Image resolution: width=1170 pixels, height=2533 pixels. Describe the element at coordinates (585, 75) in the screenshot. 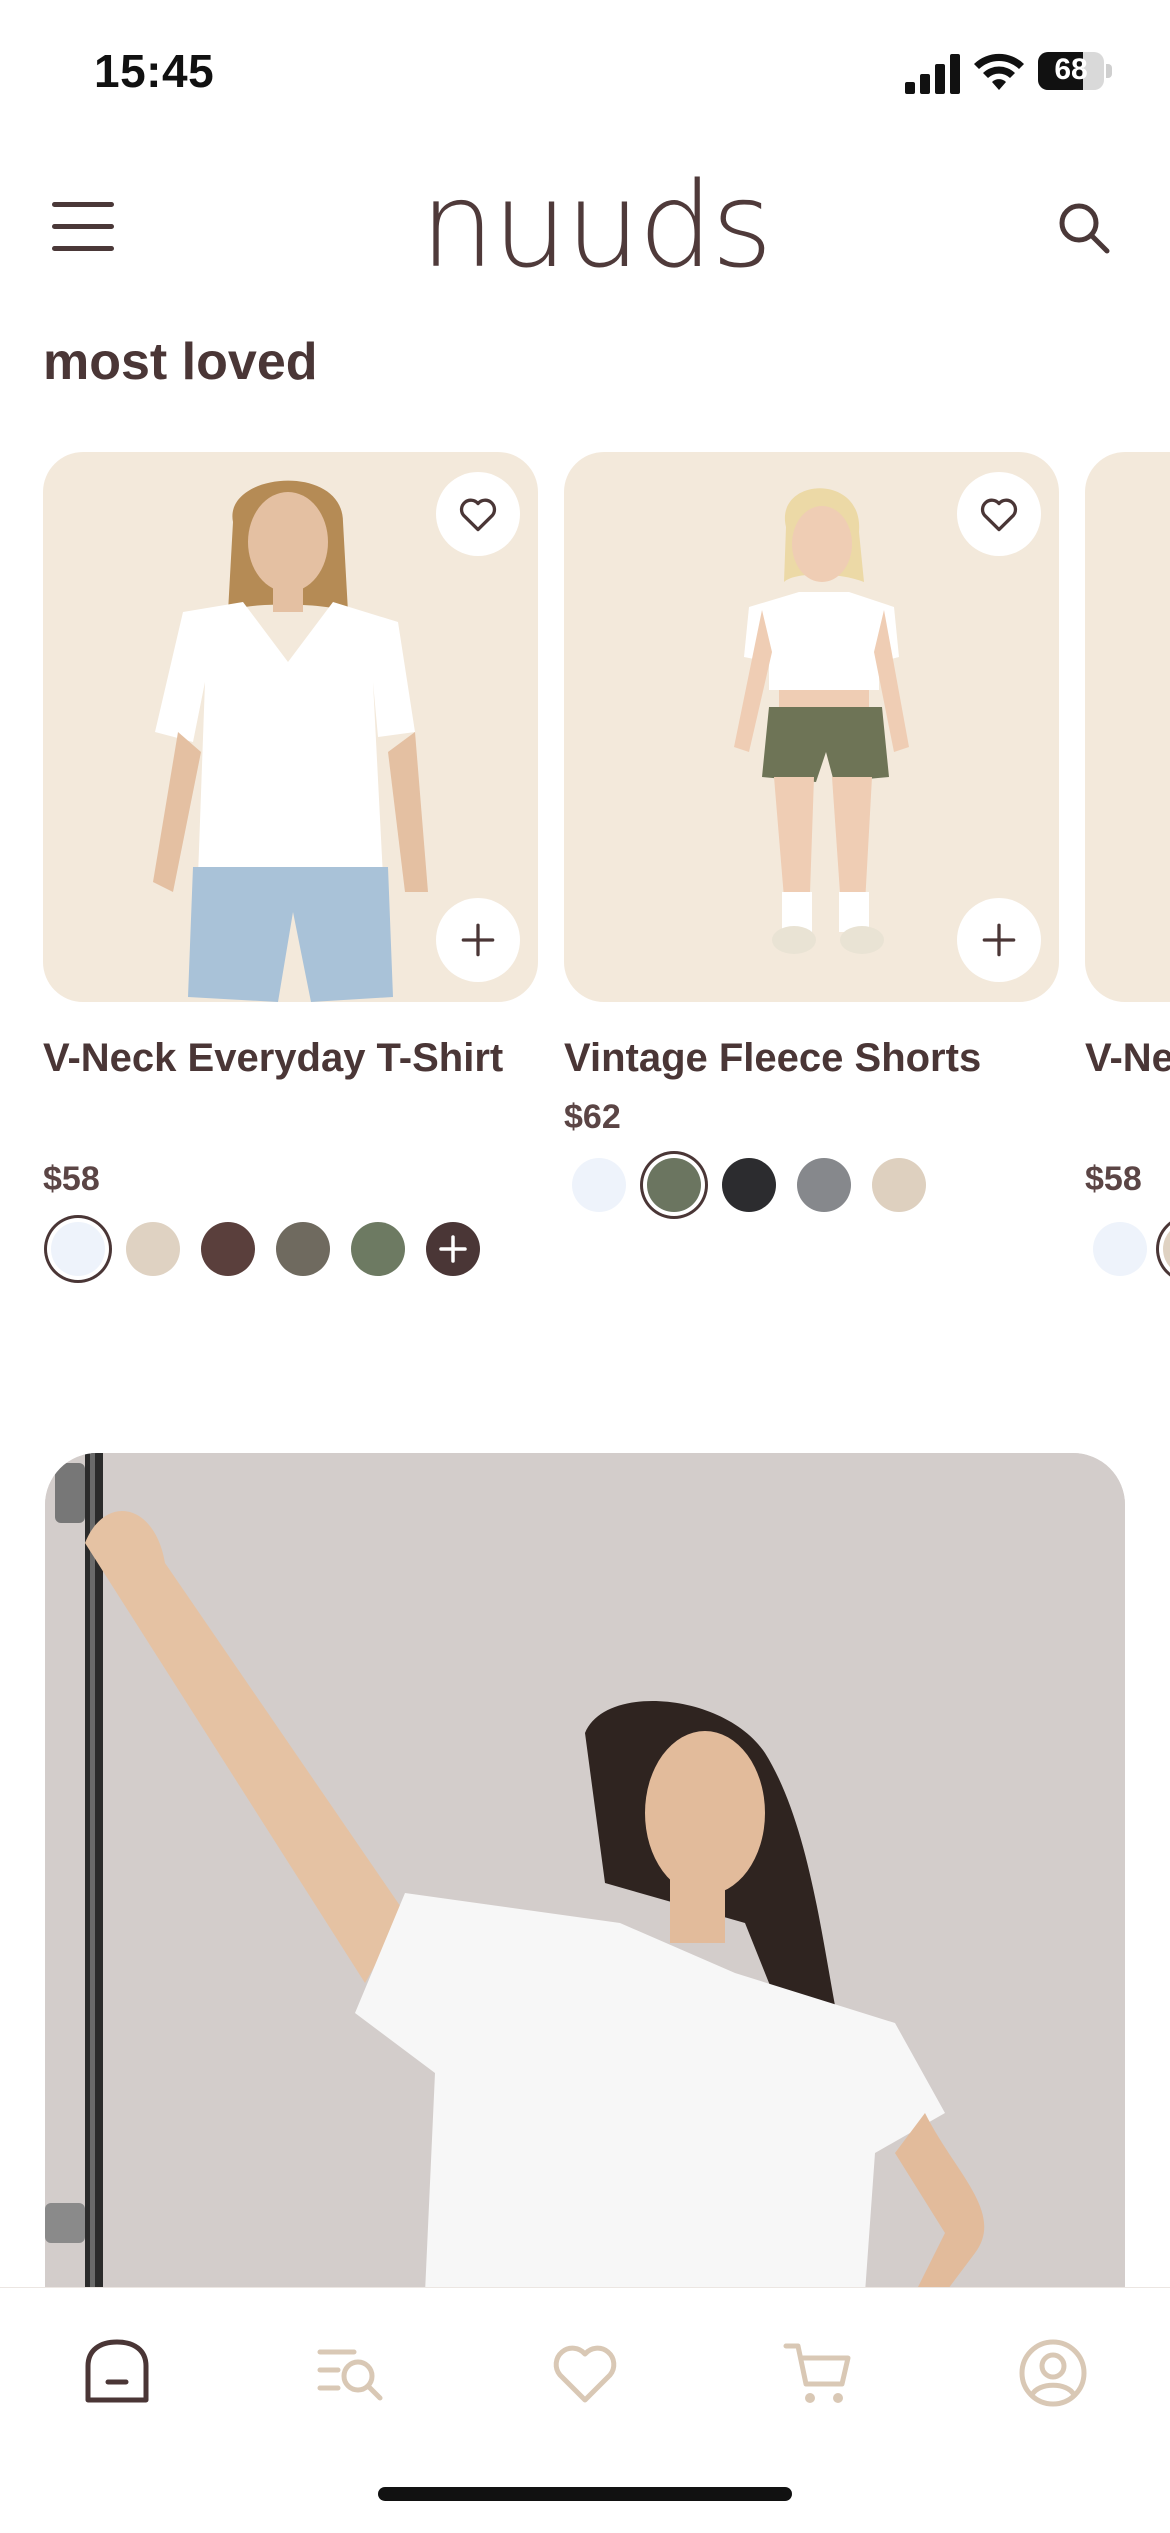

I see `status-bar: 15:45 68` at that location.